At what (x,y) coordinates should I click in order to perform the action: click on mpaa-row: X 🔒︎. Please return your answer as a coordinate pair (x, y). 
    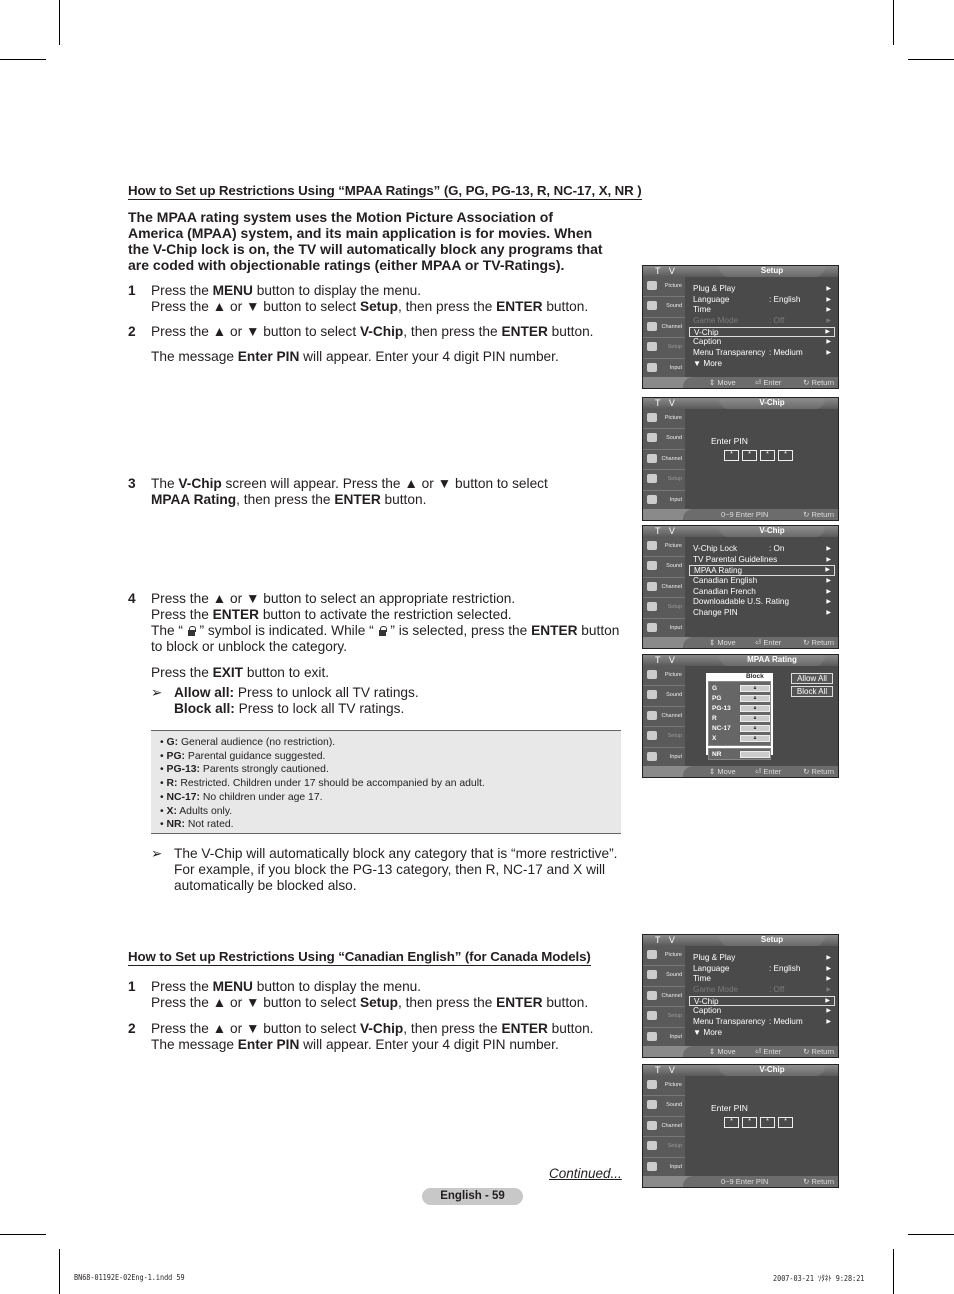
    Looking at the image, I should click on (741, 738).